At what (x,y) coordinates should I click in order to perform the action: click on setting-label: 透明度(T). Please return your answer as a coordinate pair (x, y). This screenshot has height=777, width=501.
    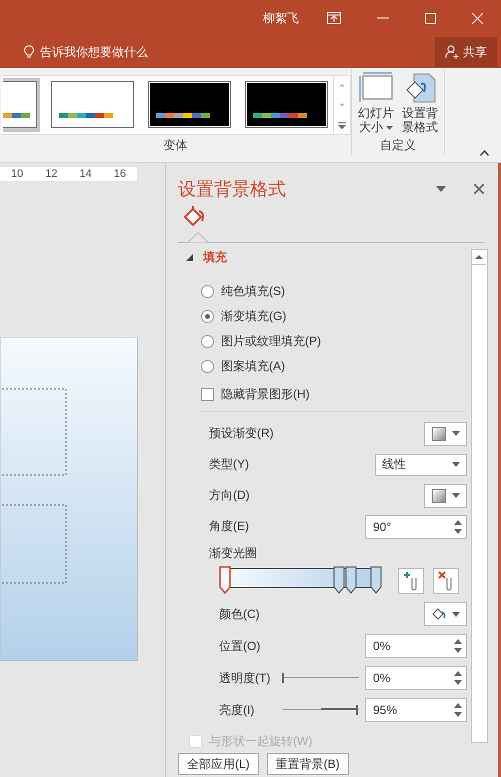
    Looking at the image, I should click on (244, 678).